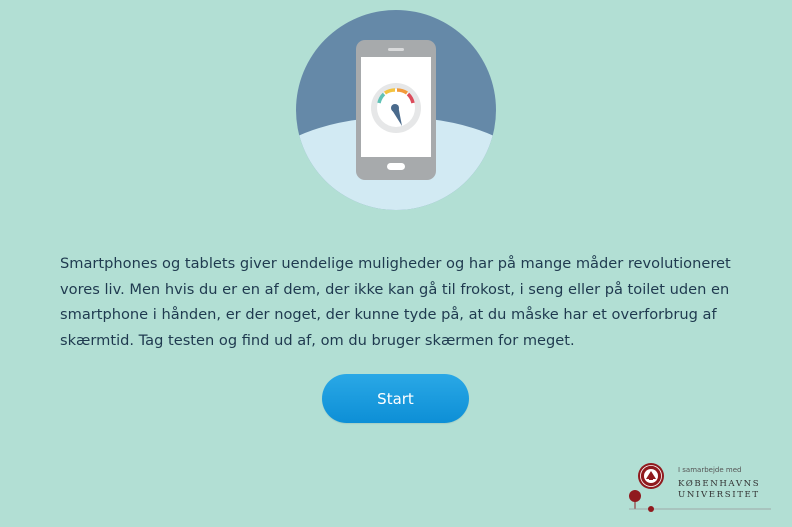  Describe the element at coordinates (710, 470) in the screenshot. I see `partner-tagline: I samarbejde med` at that location.